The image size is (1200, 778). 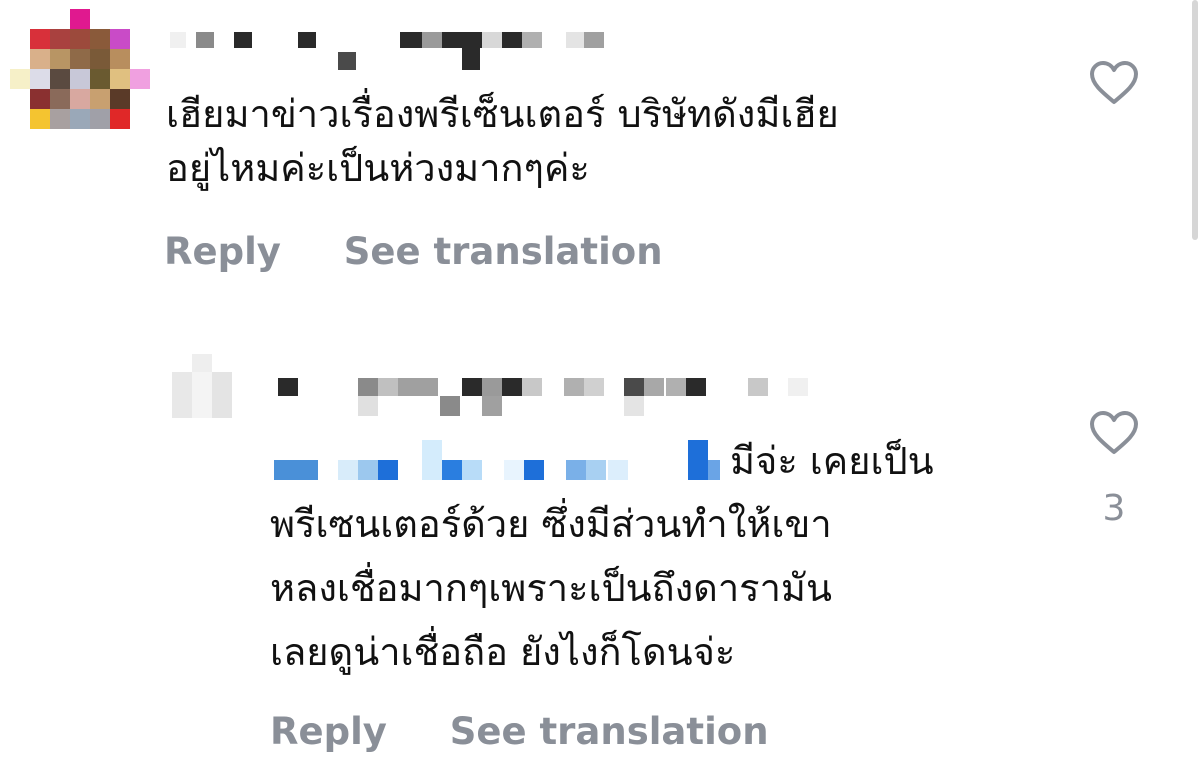 I want to click on comment-line: พรีเซนเตอร์ด้วย ซึ่งมีส่วนทำให้เขา, so click(x=551, y=524).